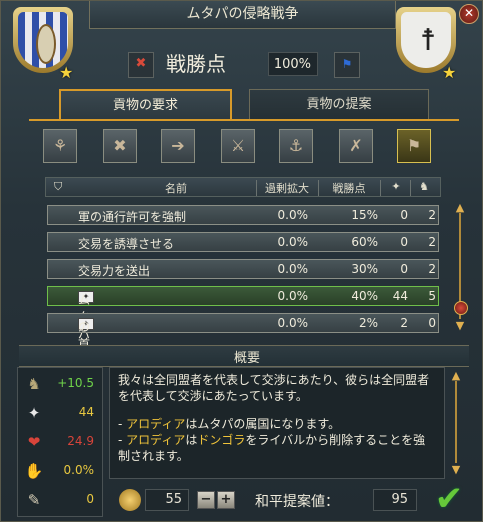 This screenshot has width=483, height=522. Describe the element at coordinates (34, 442) in the screenshot. I see `broken-heart-icon: ❤` at that location.